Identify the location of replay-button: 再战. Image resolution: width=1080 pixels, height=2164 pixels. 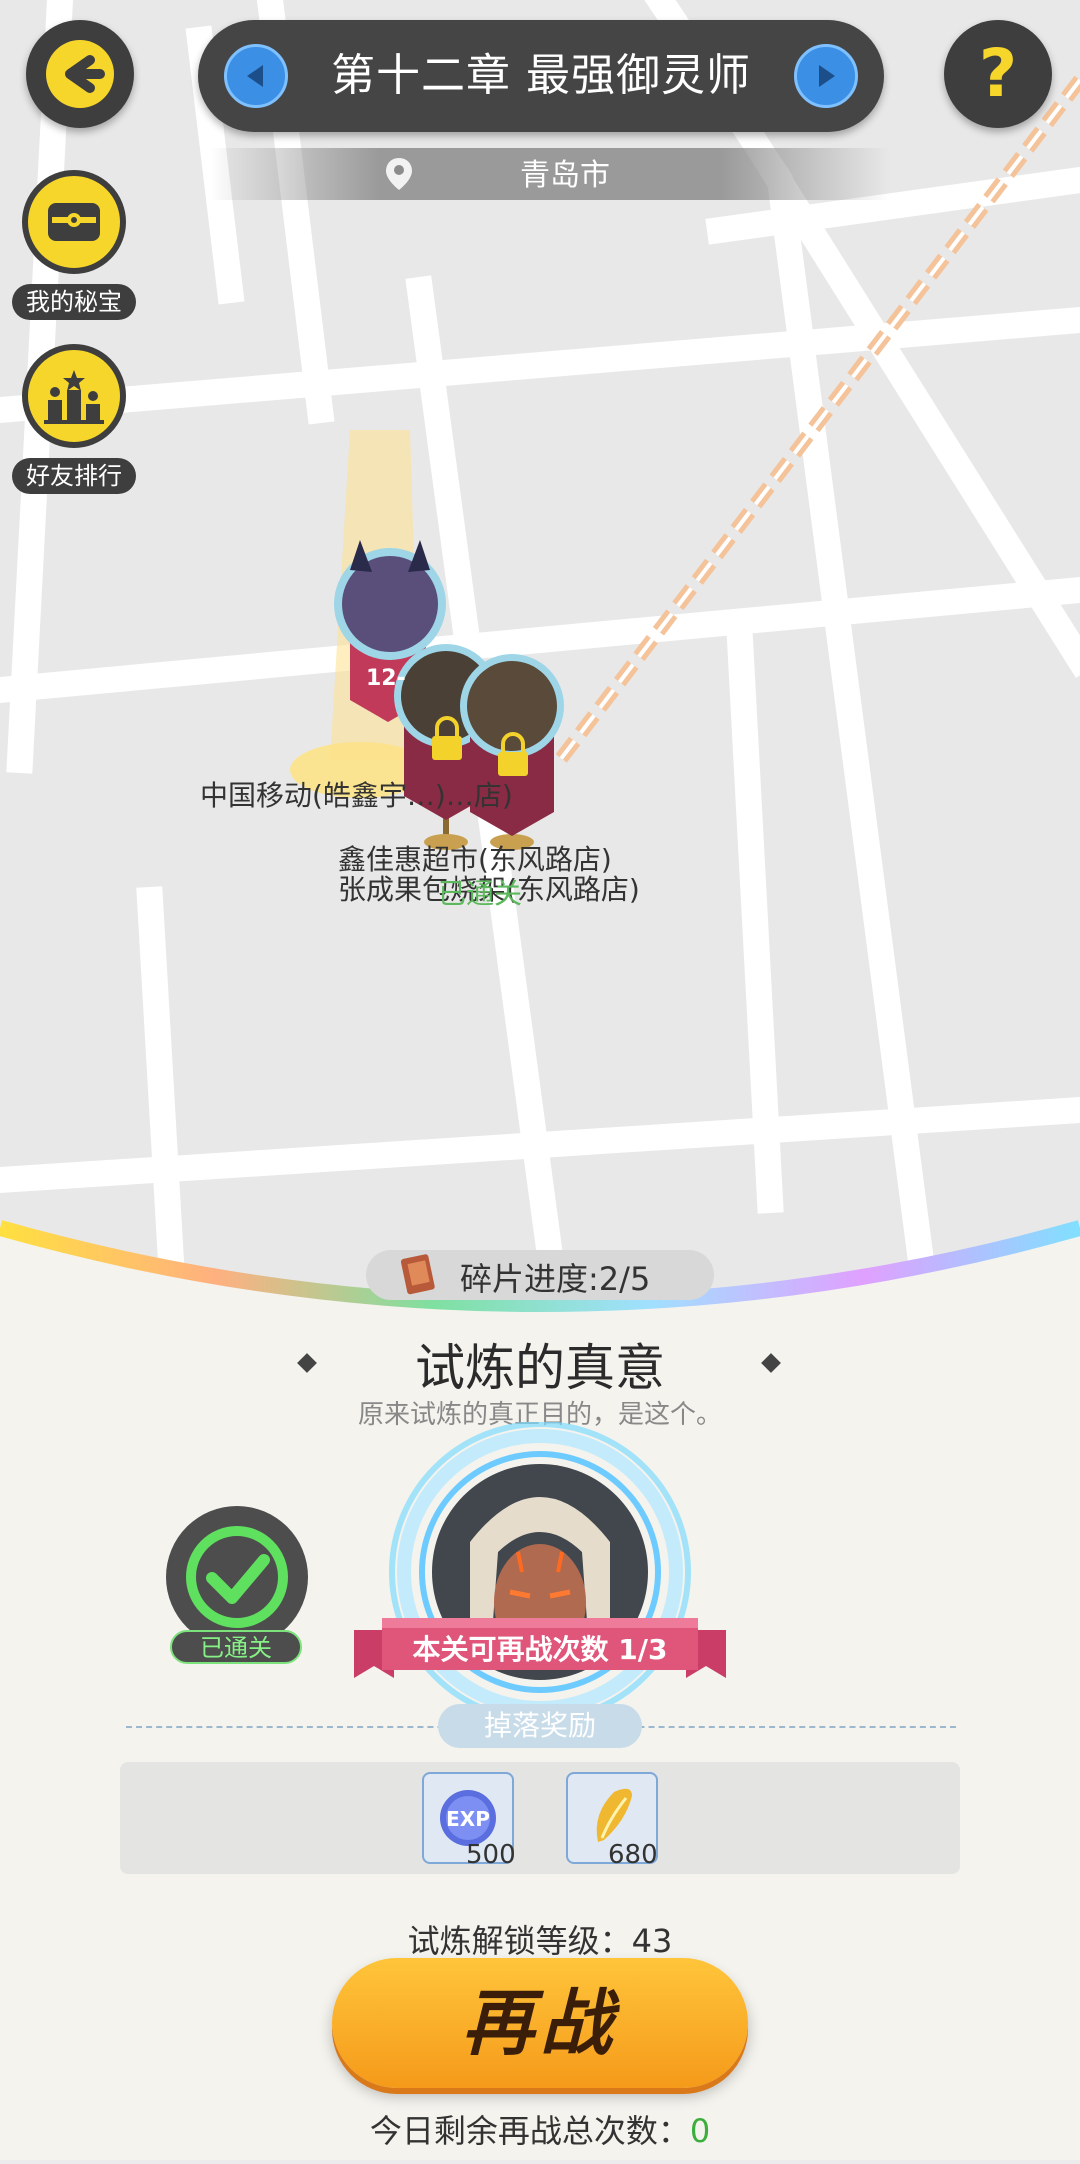
(540, 2023).